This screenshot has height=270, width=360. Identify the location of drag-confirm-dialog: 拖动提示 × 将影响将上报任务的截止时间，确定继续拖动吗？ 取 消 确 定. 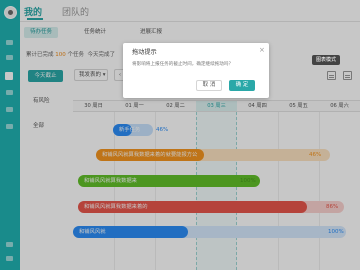
(196, 70).